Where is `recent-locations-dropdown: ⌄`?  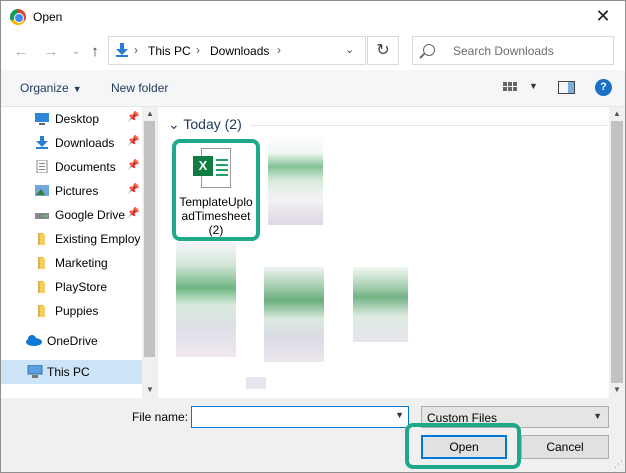 recent-locations-dropdown: ⌄ is located at coordinates (76, 52).